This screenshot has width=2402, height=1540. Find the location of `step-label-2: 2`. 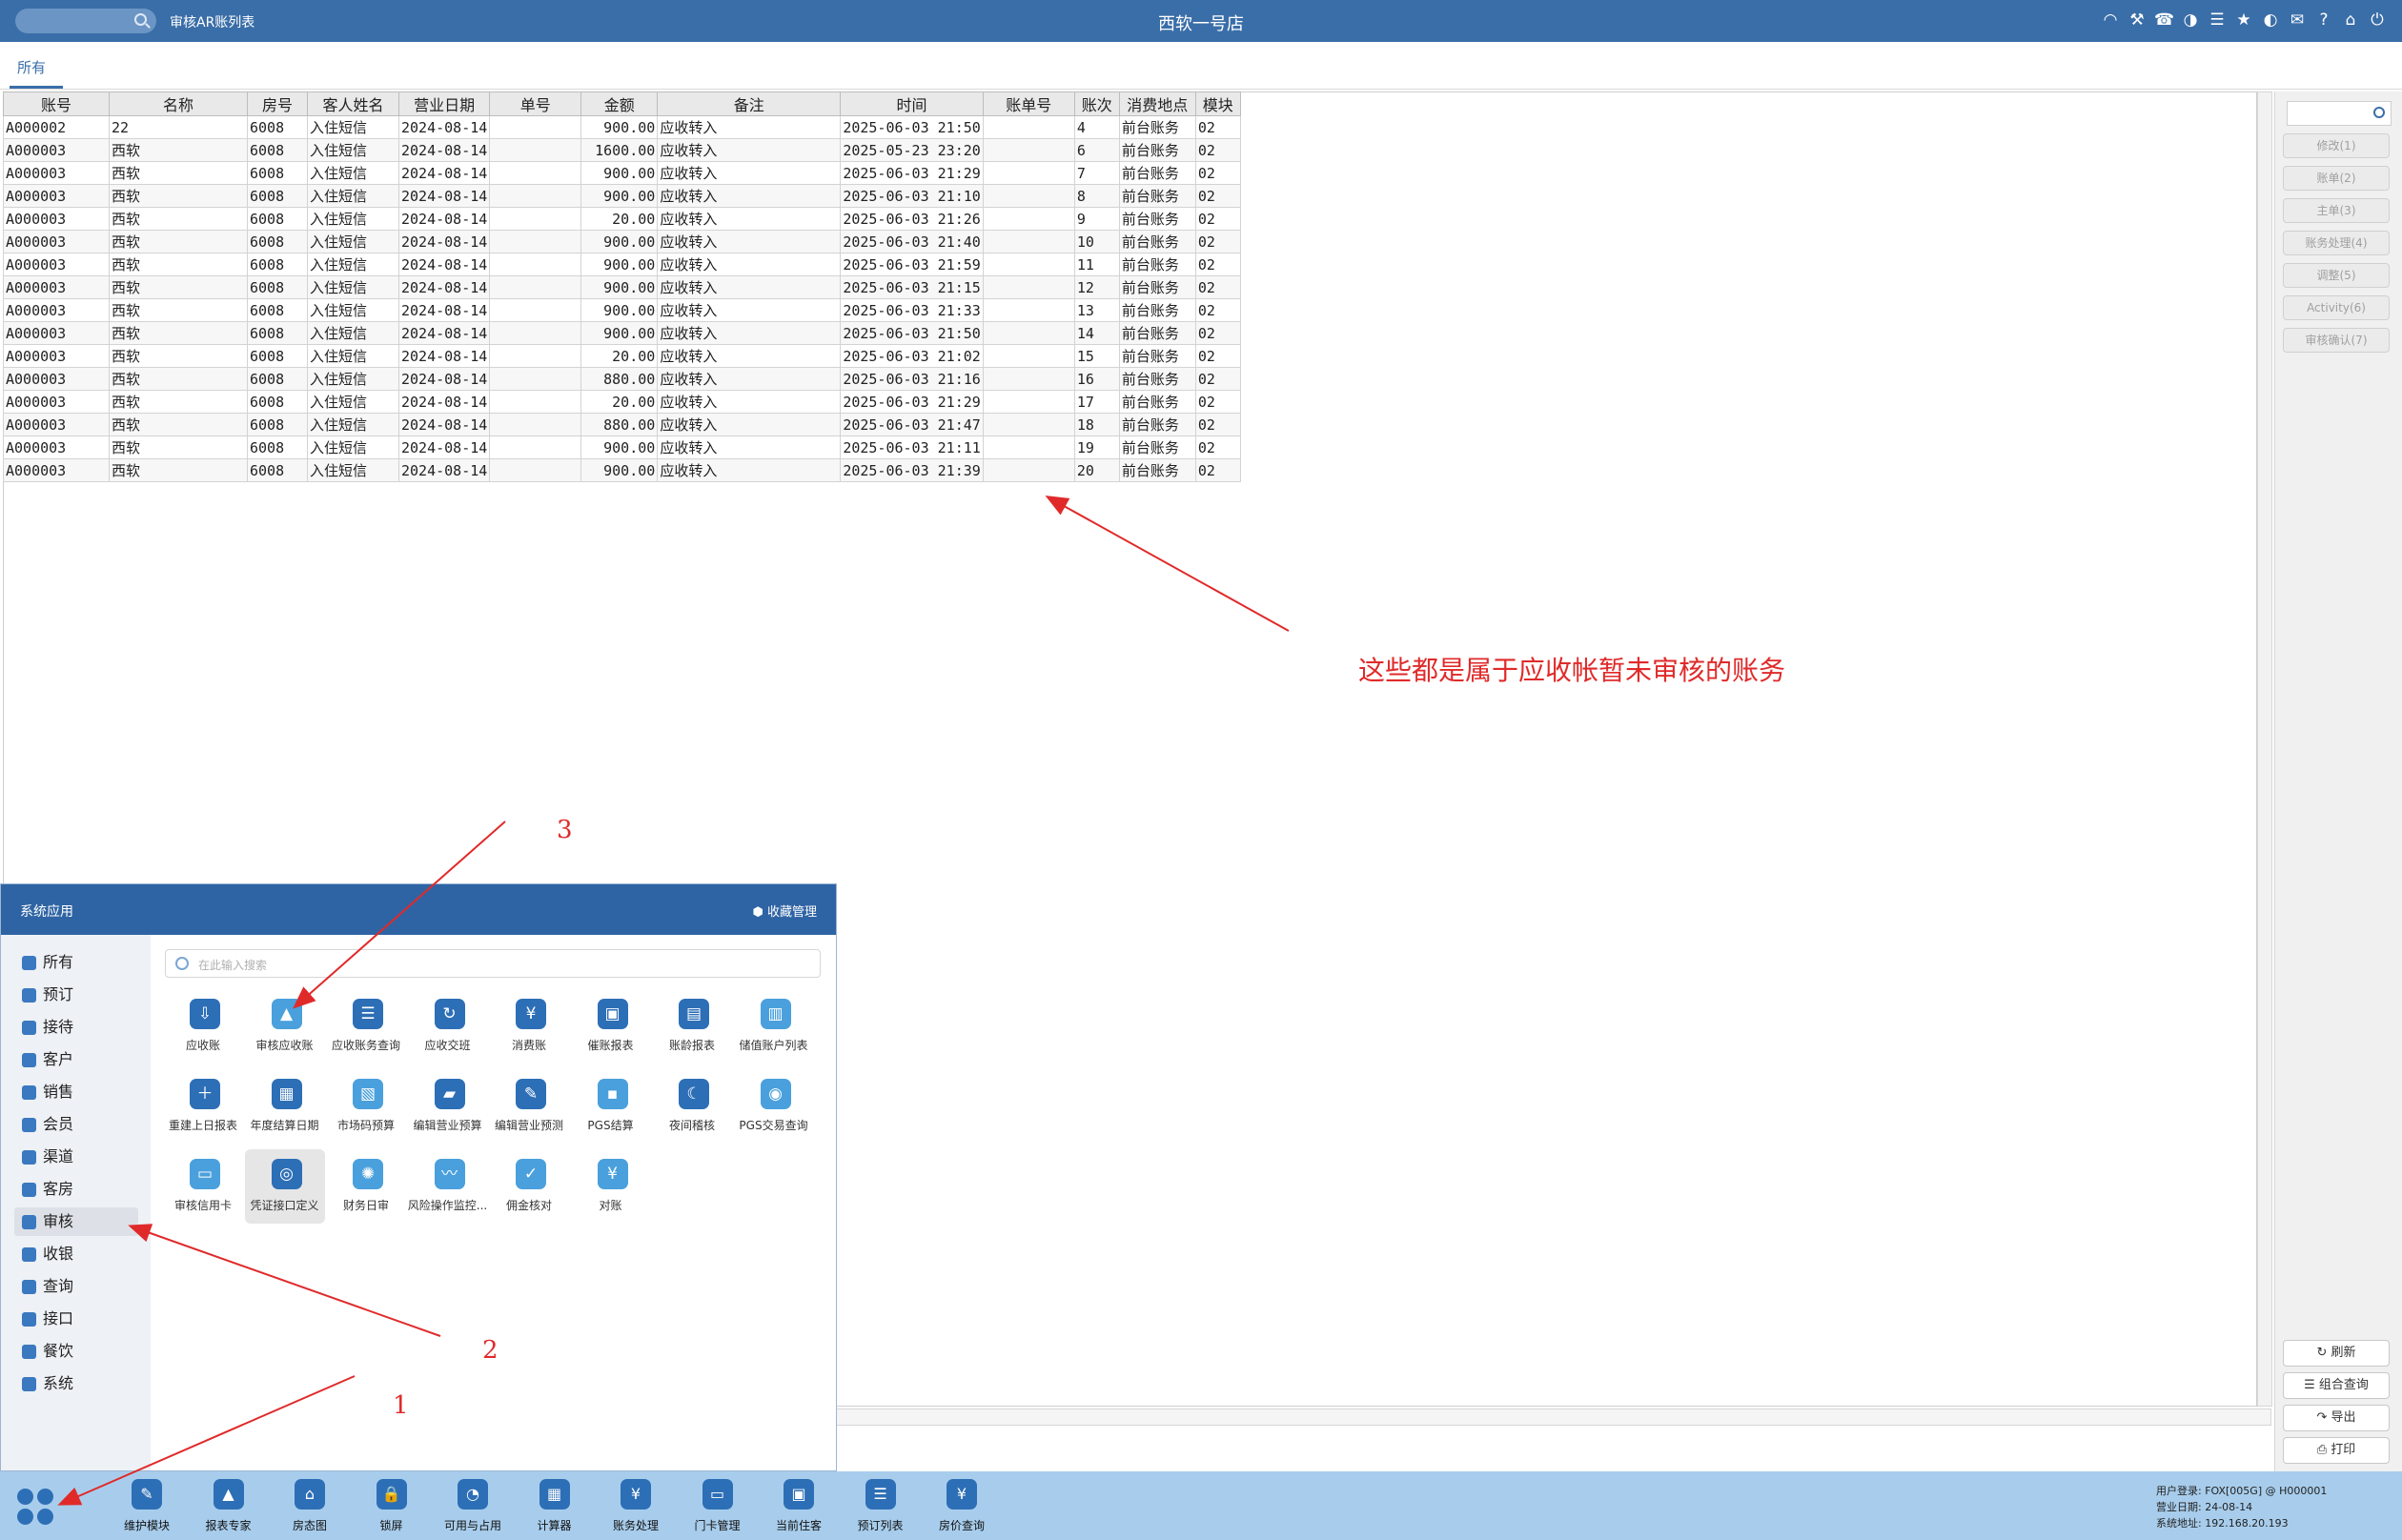

step-label-2: 2 is located at coordinates (490, 1350).